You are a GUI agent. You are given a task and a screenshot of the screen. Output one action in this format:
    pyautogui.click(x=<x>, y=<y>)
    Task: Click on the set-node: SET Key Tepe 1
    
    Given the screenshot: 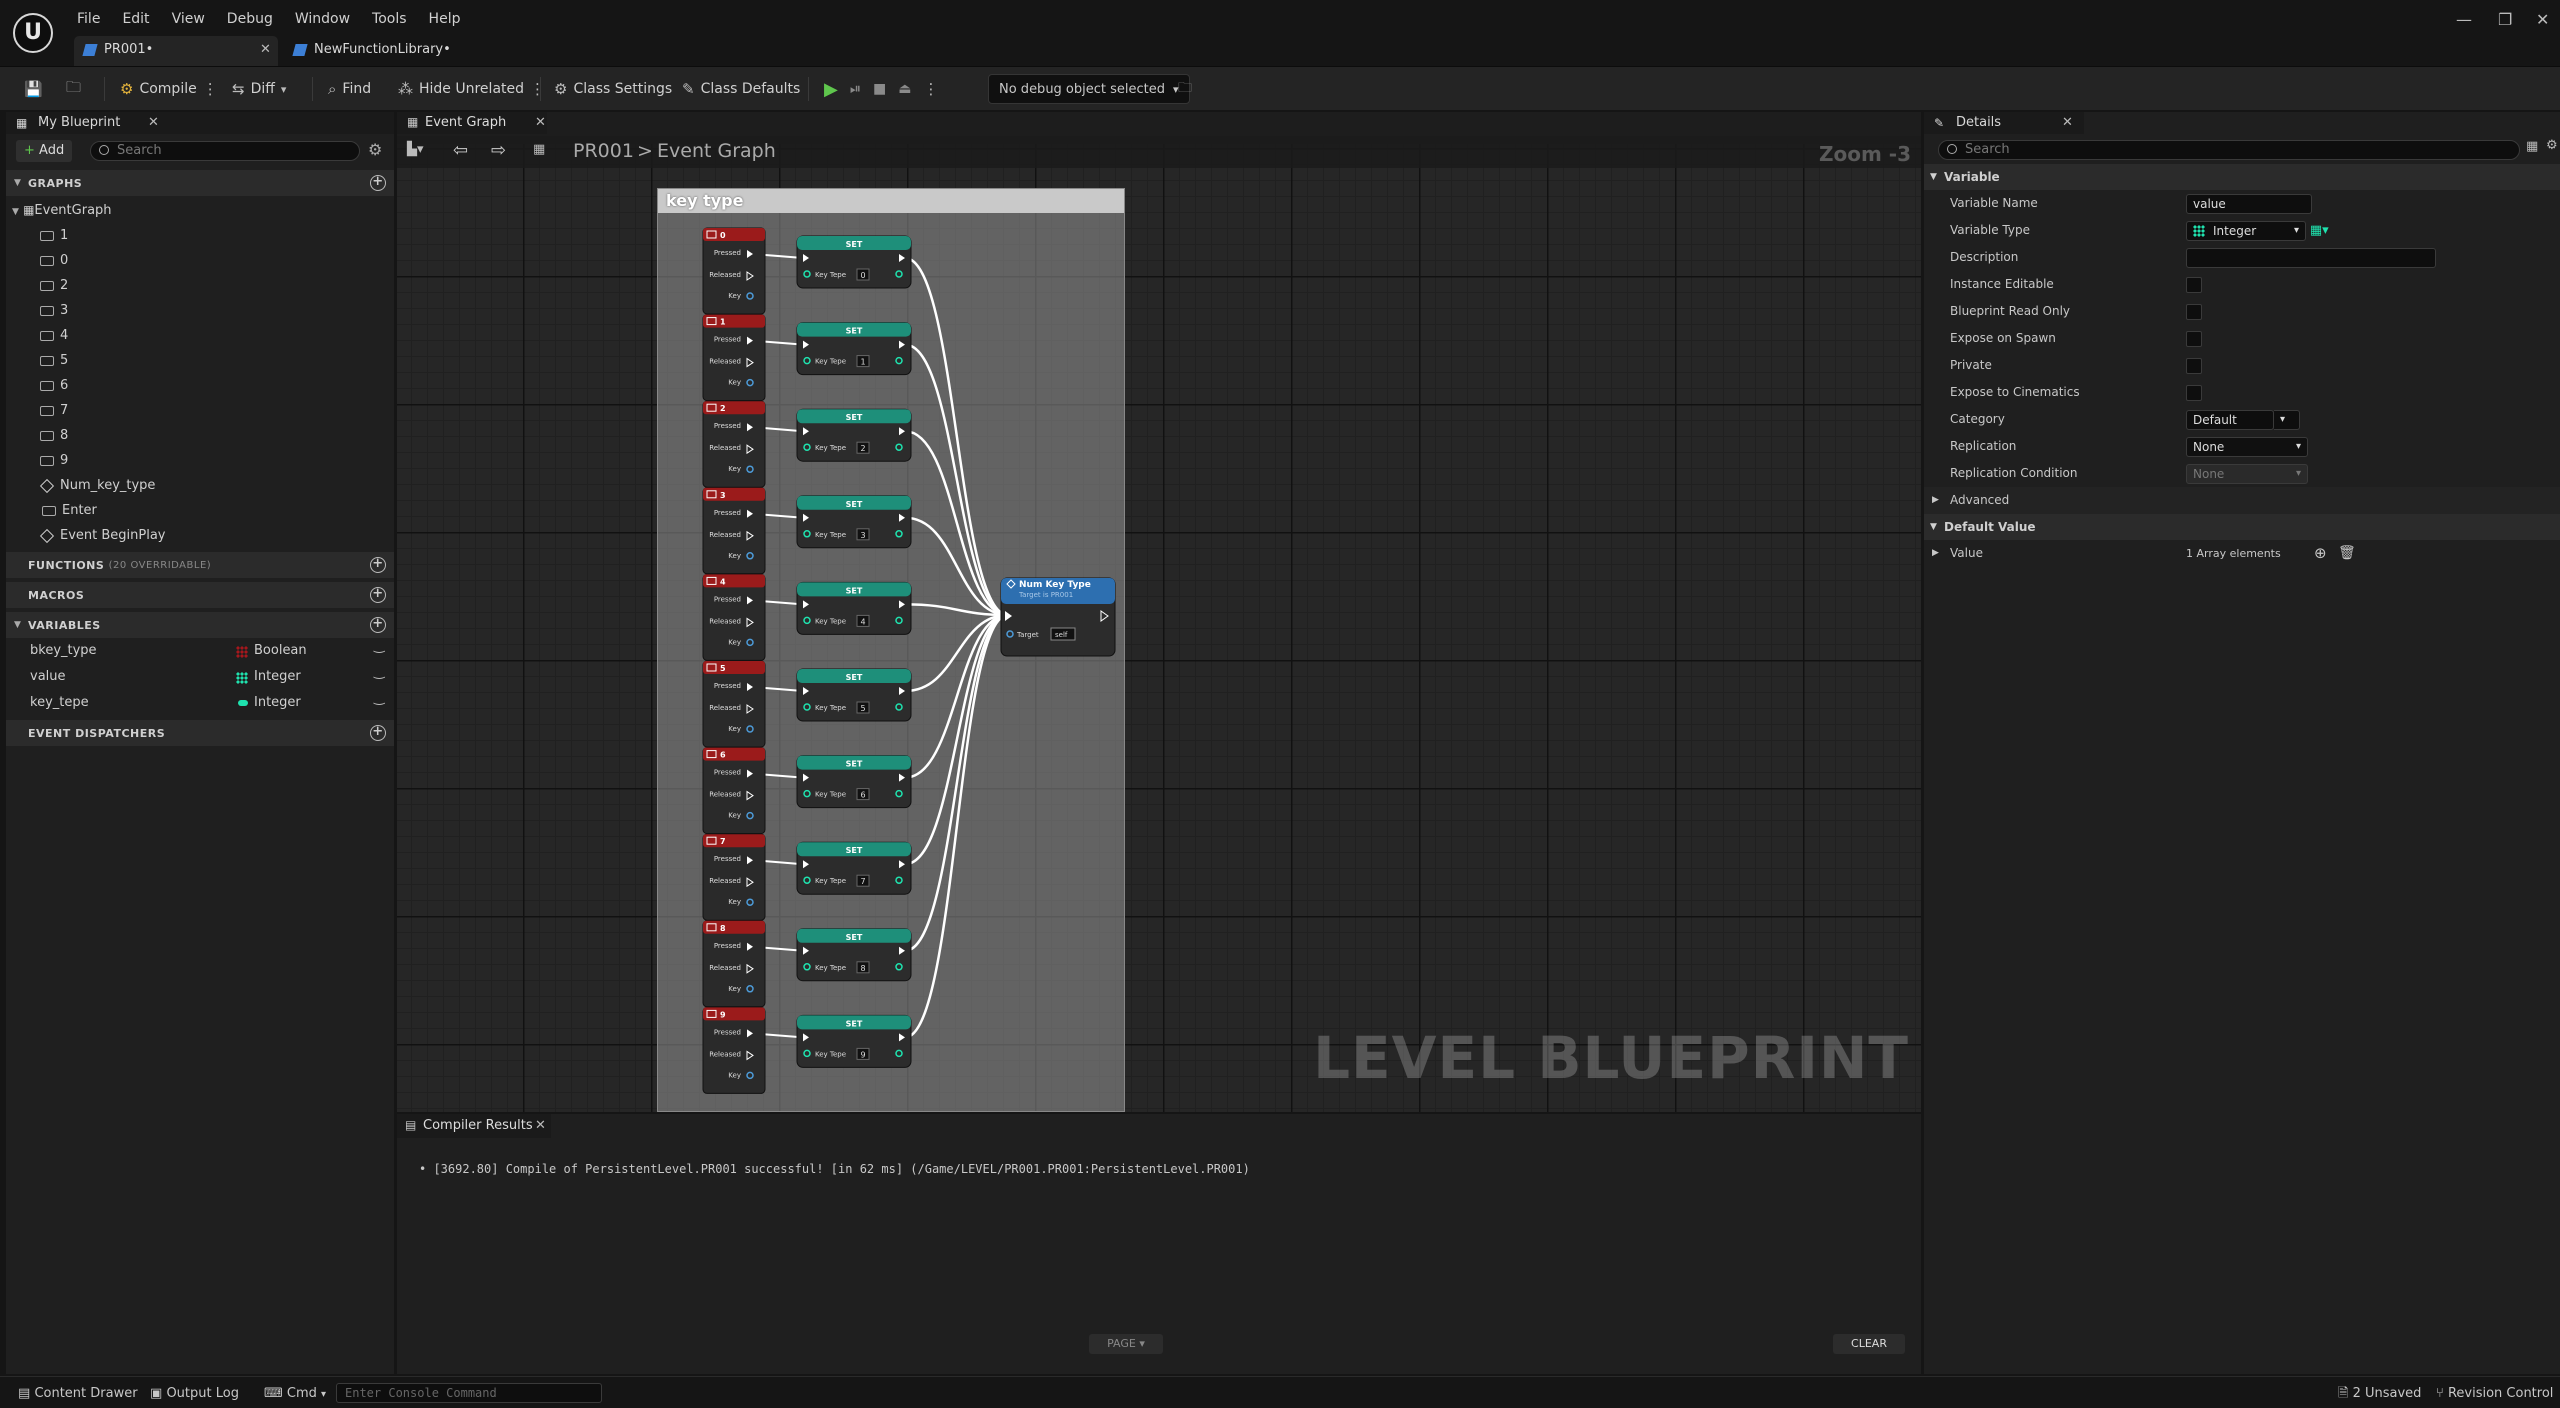 What is the action you would take?
    pyautogui.click(x=854, y=349)
    